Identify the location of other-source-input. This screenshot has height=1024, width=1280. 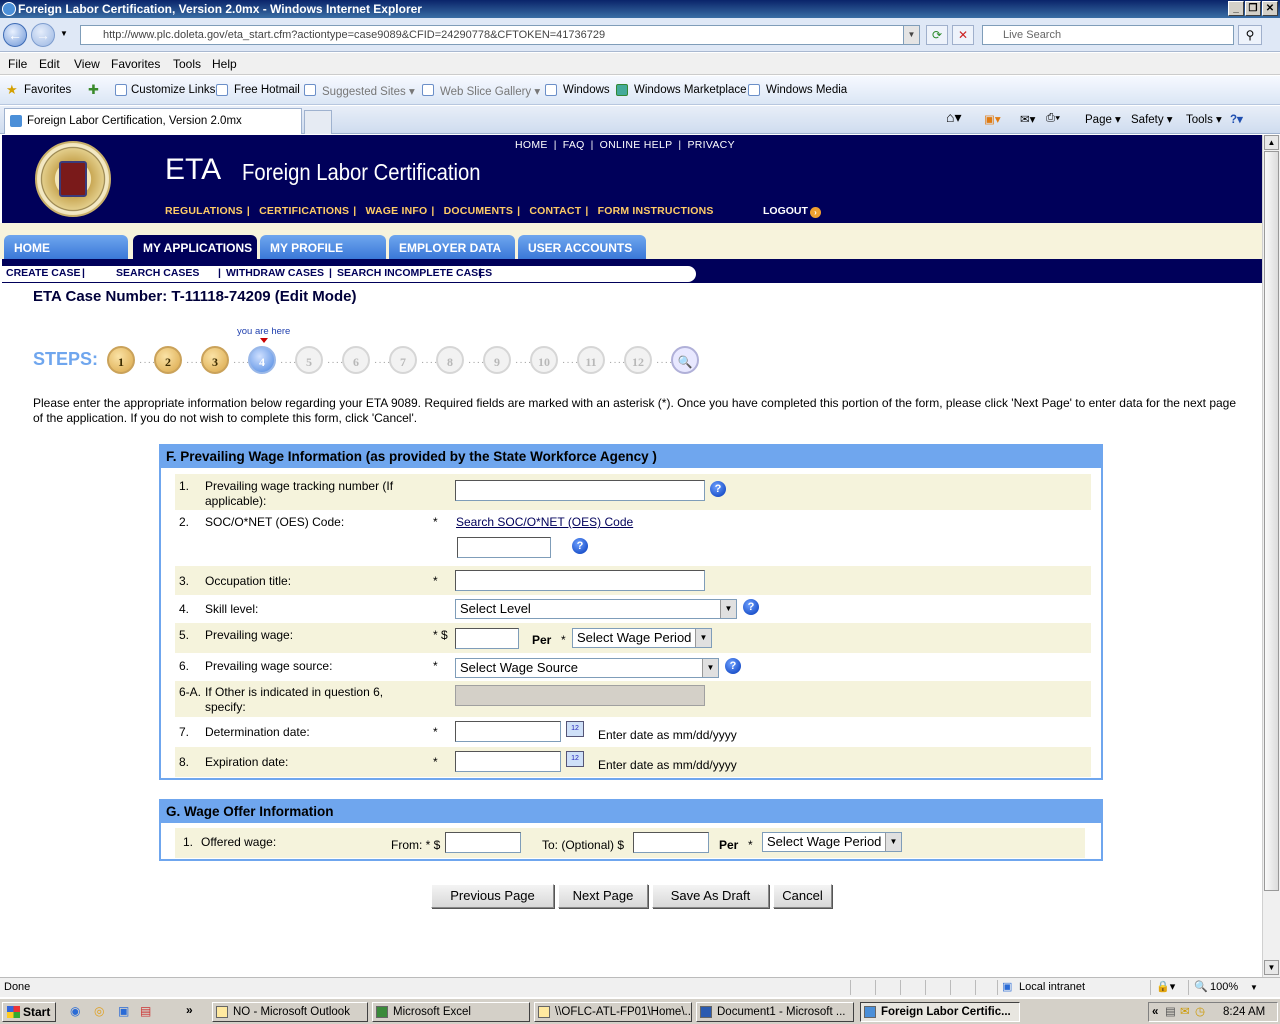
(580, 695).